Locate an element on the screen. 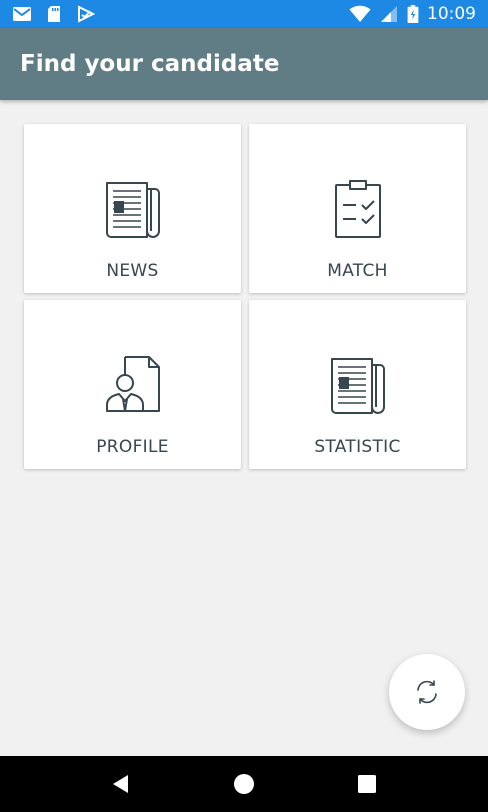 The height and width of the screenshot is (812, 488). home-button is located at coordinates (244, 784).